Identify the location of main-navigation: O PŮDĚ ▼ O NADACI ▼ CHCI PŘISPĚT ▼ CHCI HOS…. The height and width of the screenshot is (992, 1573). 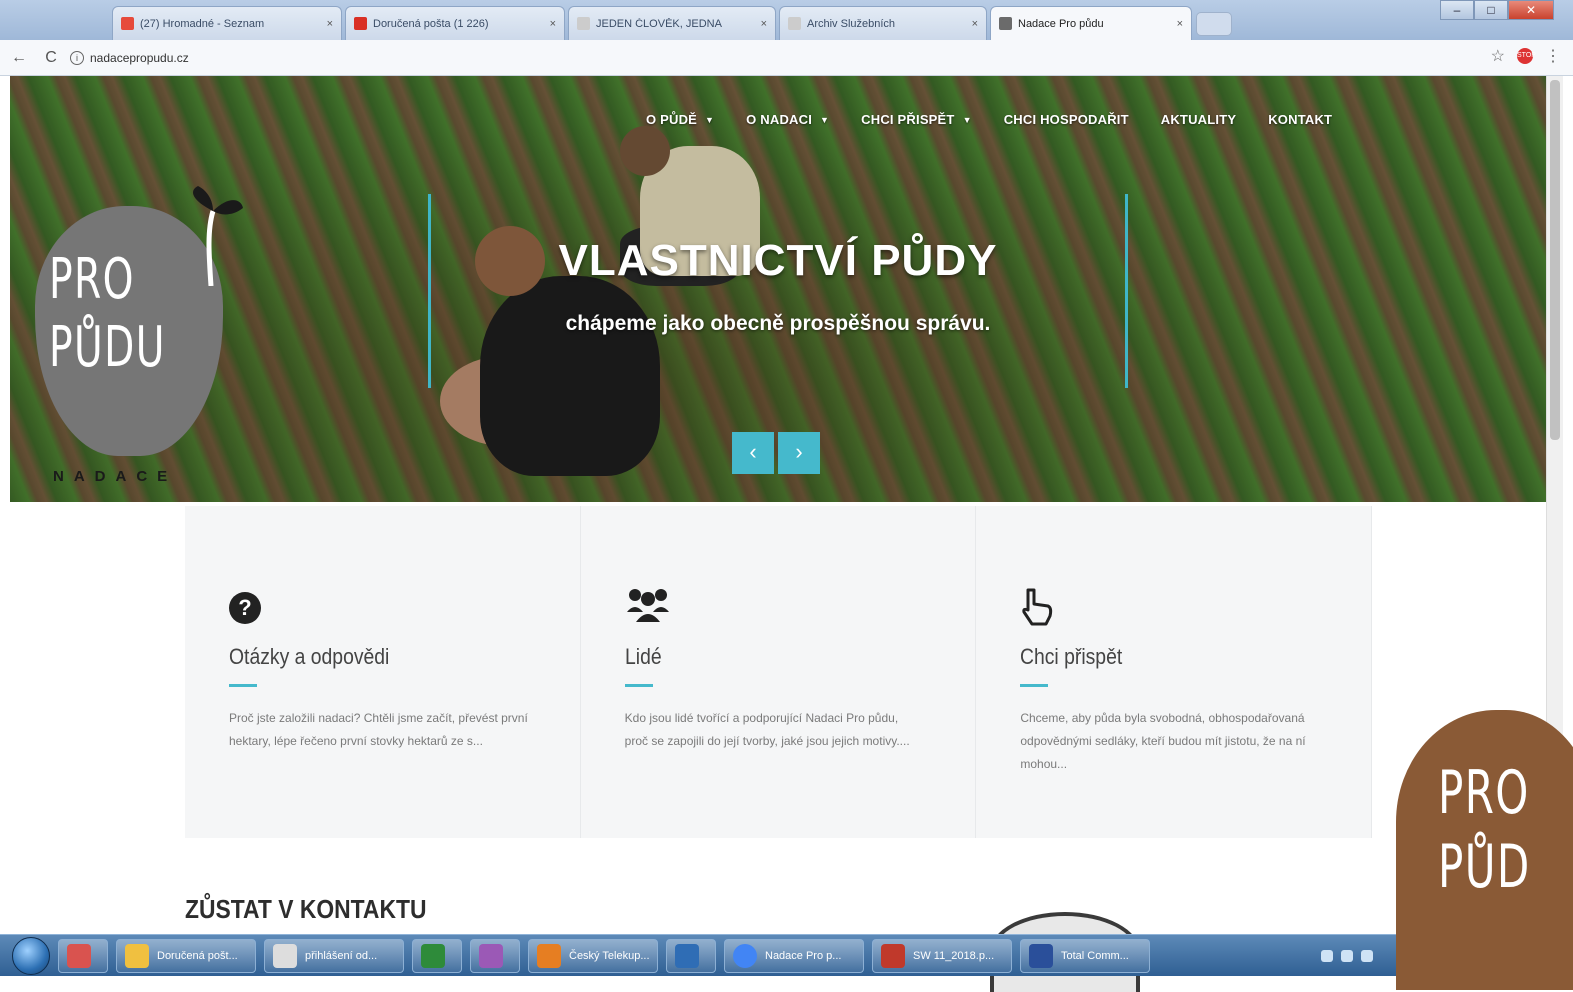
(989, 119).